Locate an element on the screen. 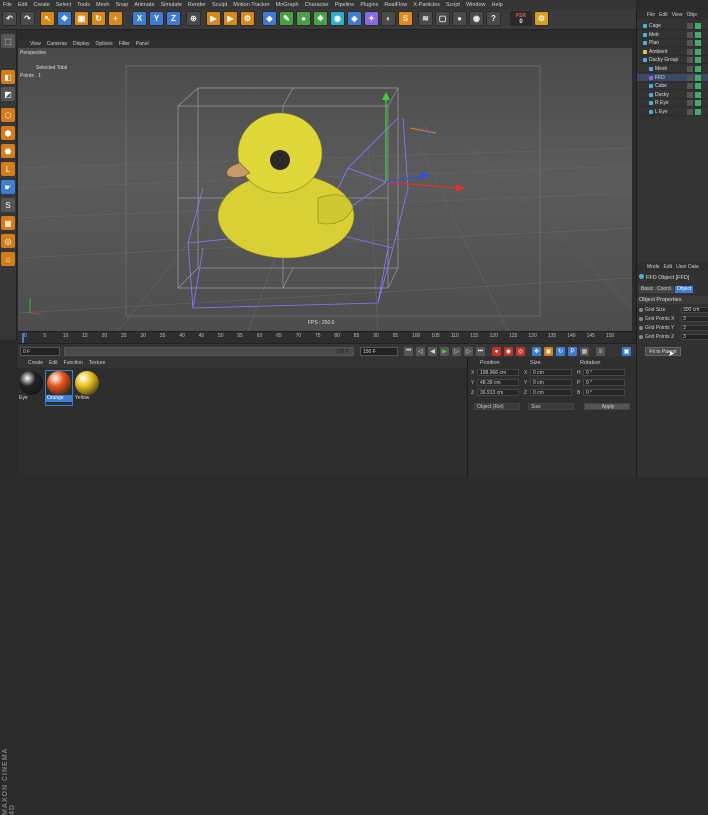  object-row: Mesh is located at coordinates (672, 69).